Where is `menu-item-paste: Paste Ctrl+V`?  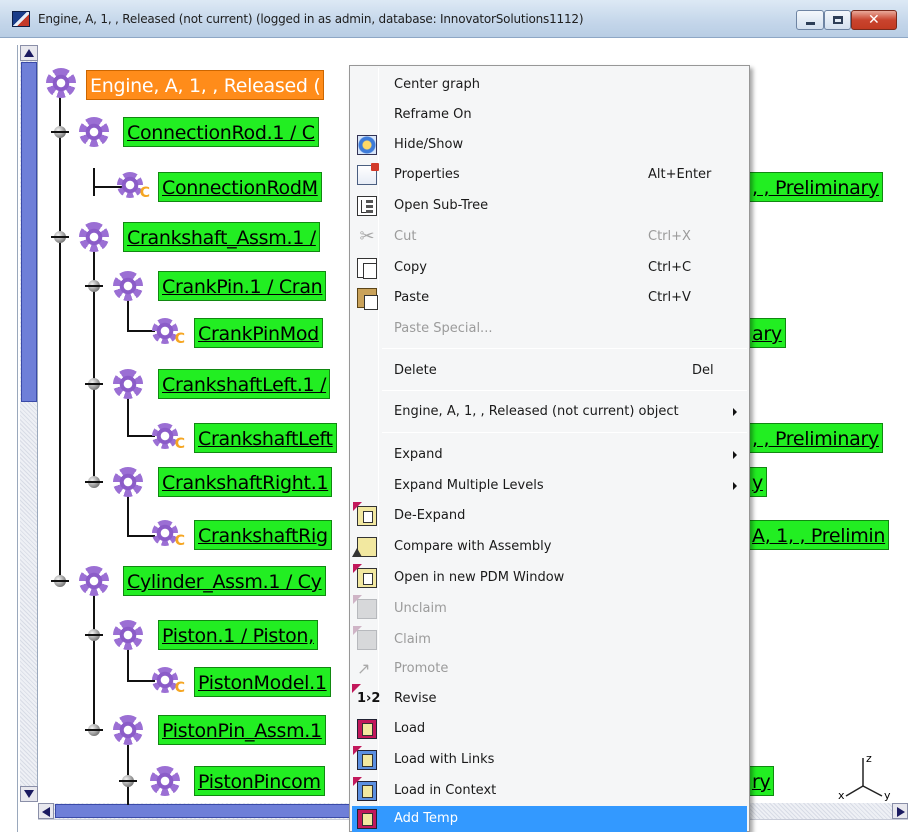
menu-item-paste: Paste Ctrl+V is located at coordinates (549, 298).